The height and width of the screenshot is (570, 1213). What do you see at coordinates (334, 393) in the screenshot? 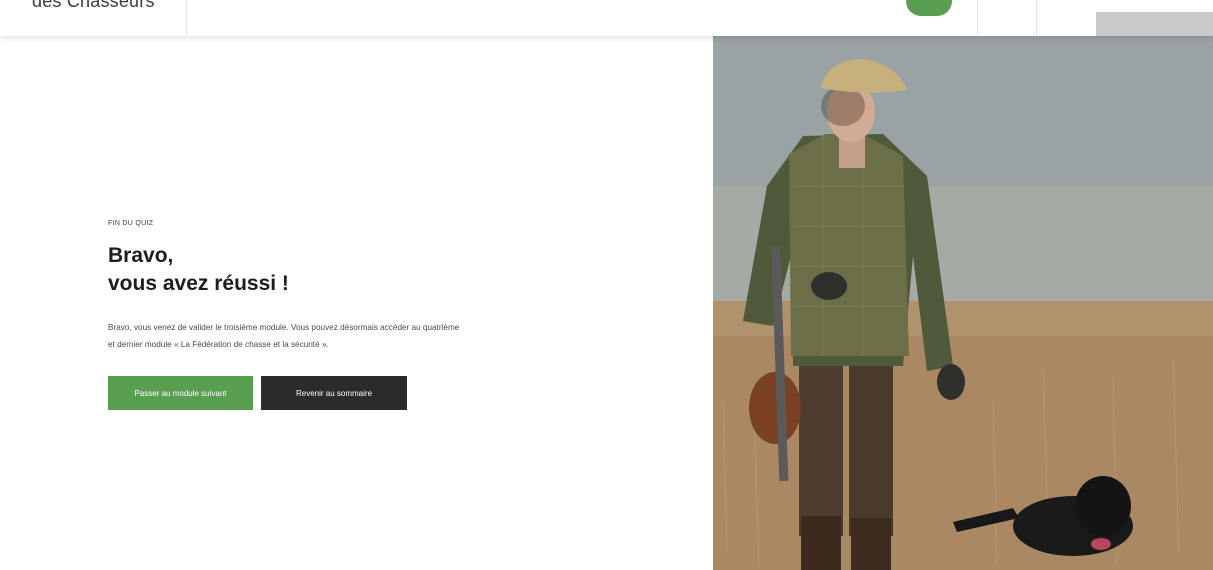
I see `back-to-summary-button: Revenir au sommaire` at bounding box center [334, 393].